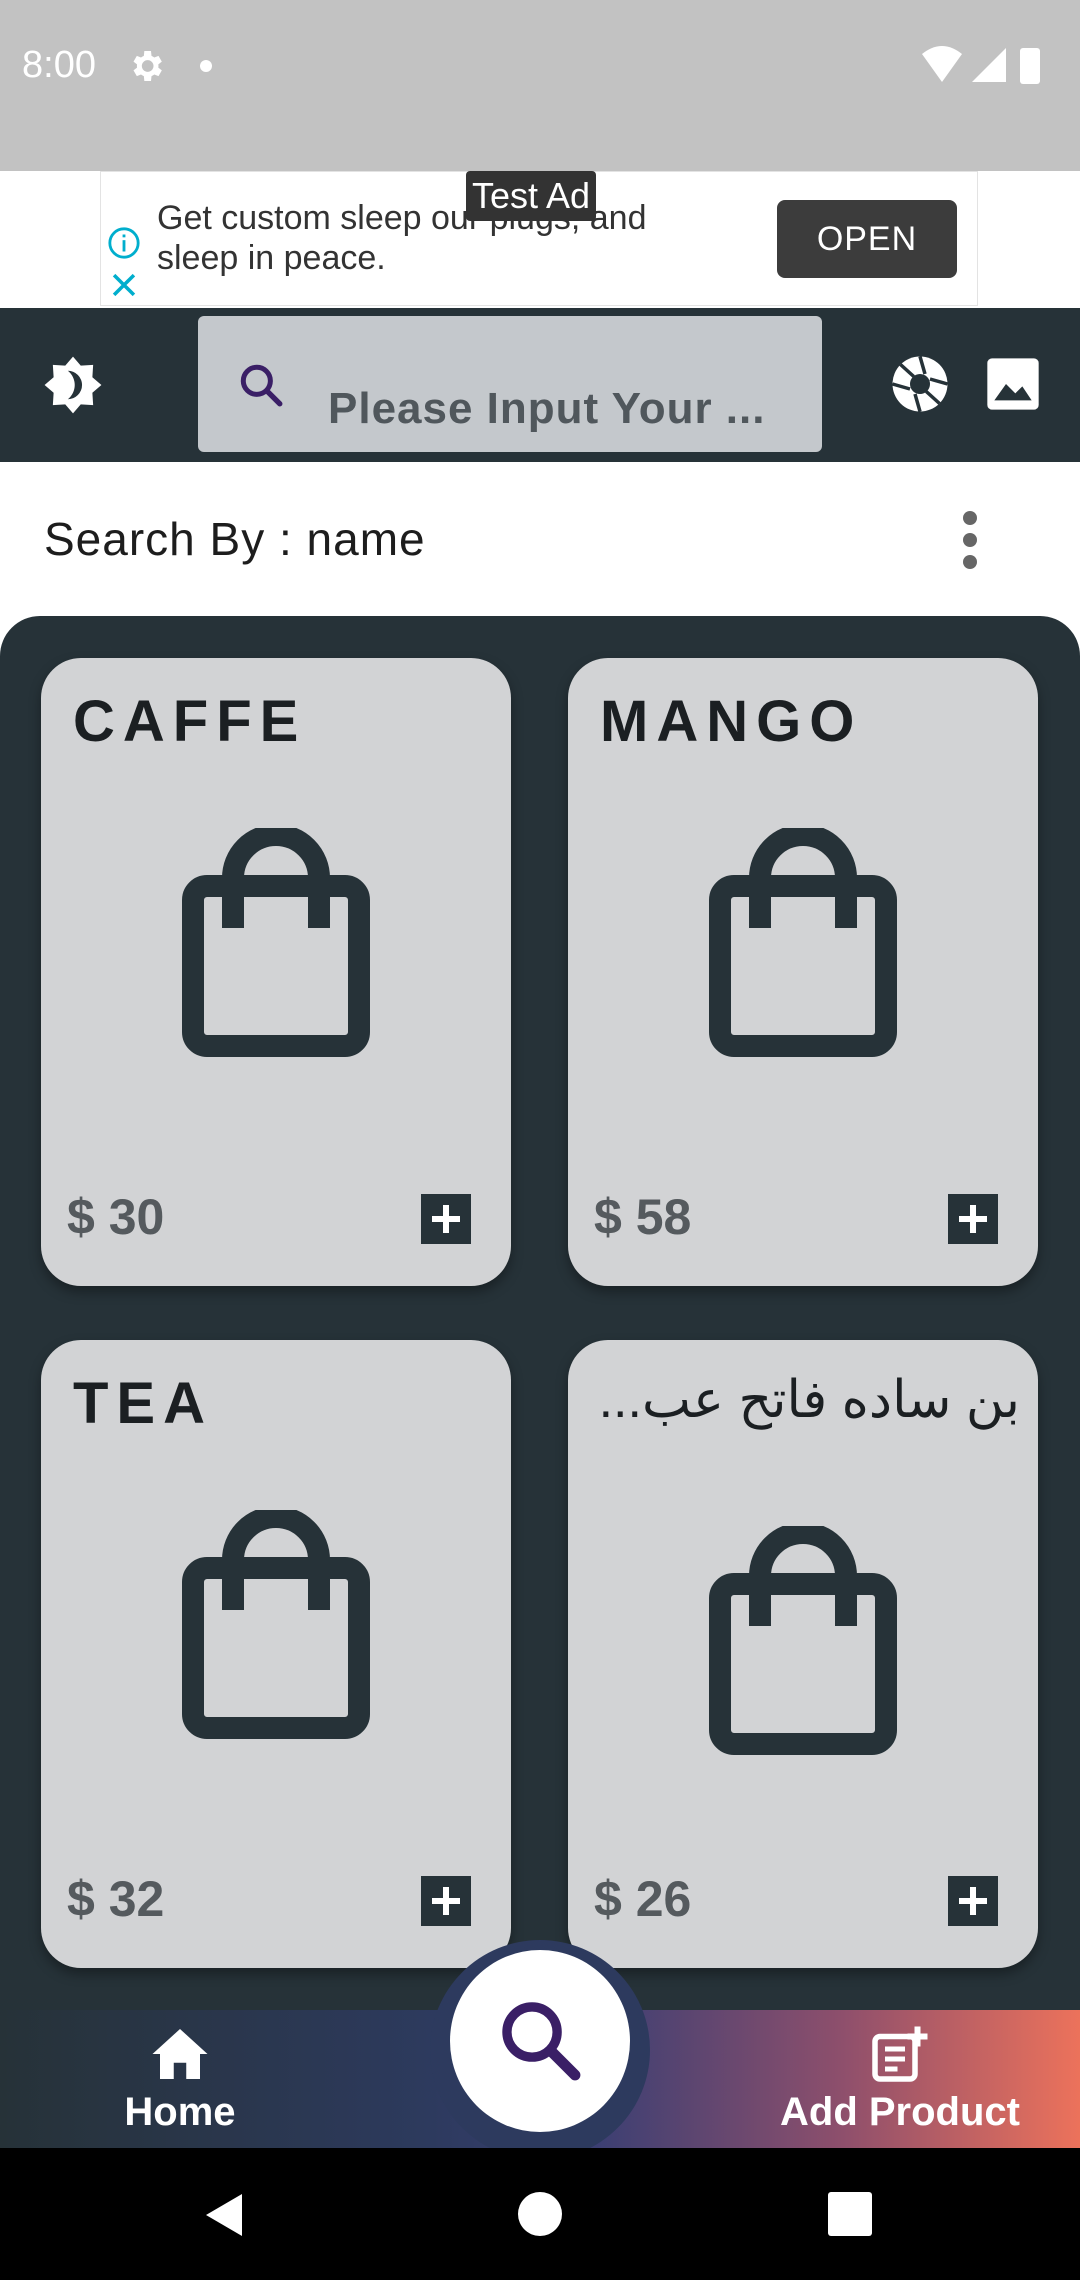 The height and width of the screenshot is (2280, 1080). What do you see at coordinates (116, 1217) in the screenshot?
I see `product-price: $ 30` at bounding box center [116, 1217].